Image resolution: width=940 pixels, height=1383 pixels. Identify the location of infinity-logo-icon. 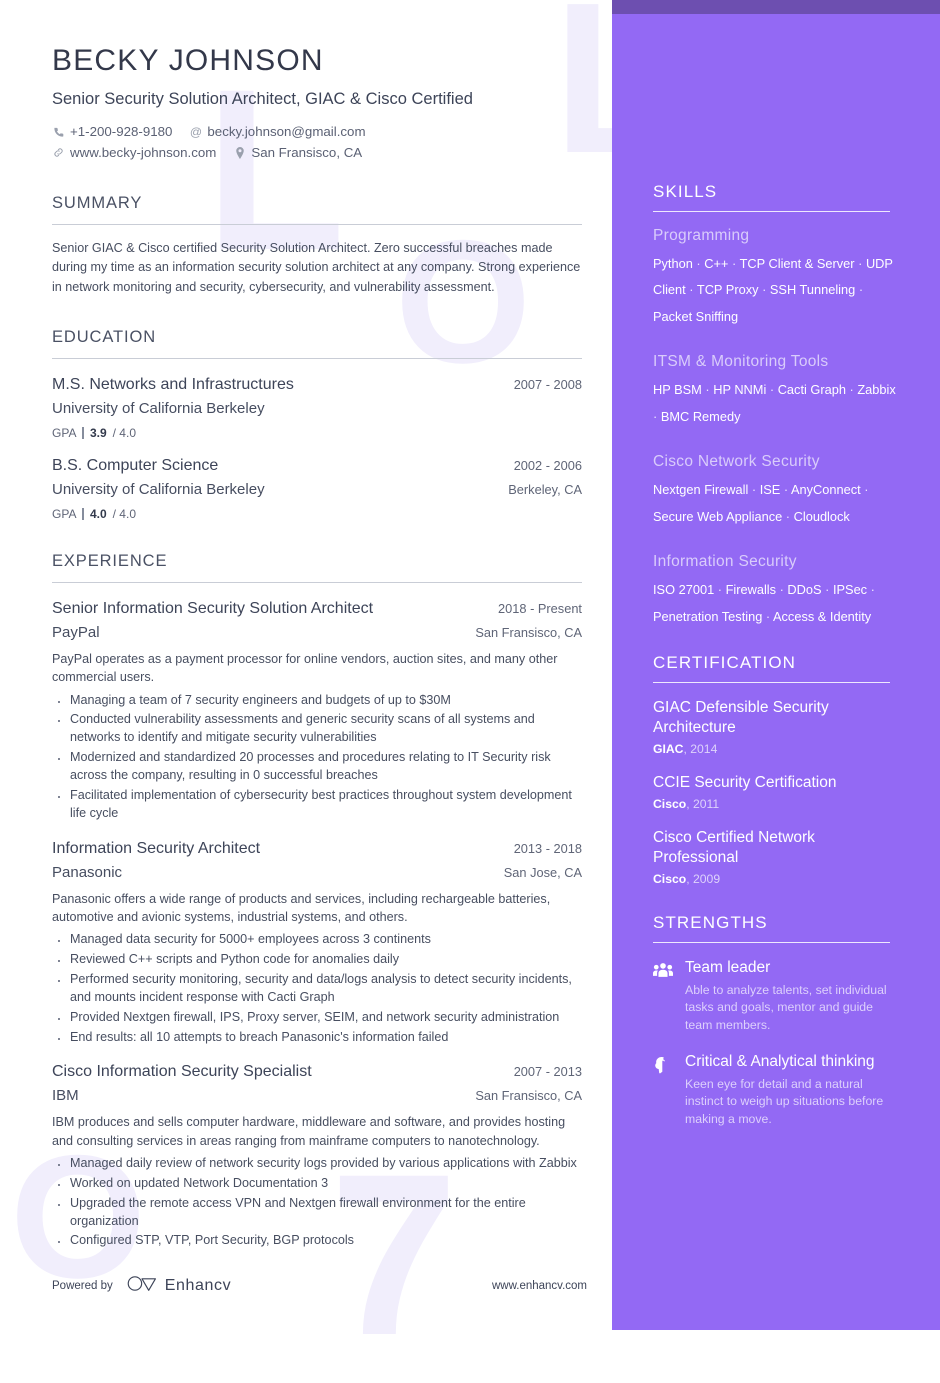
(142, 1286).